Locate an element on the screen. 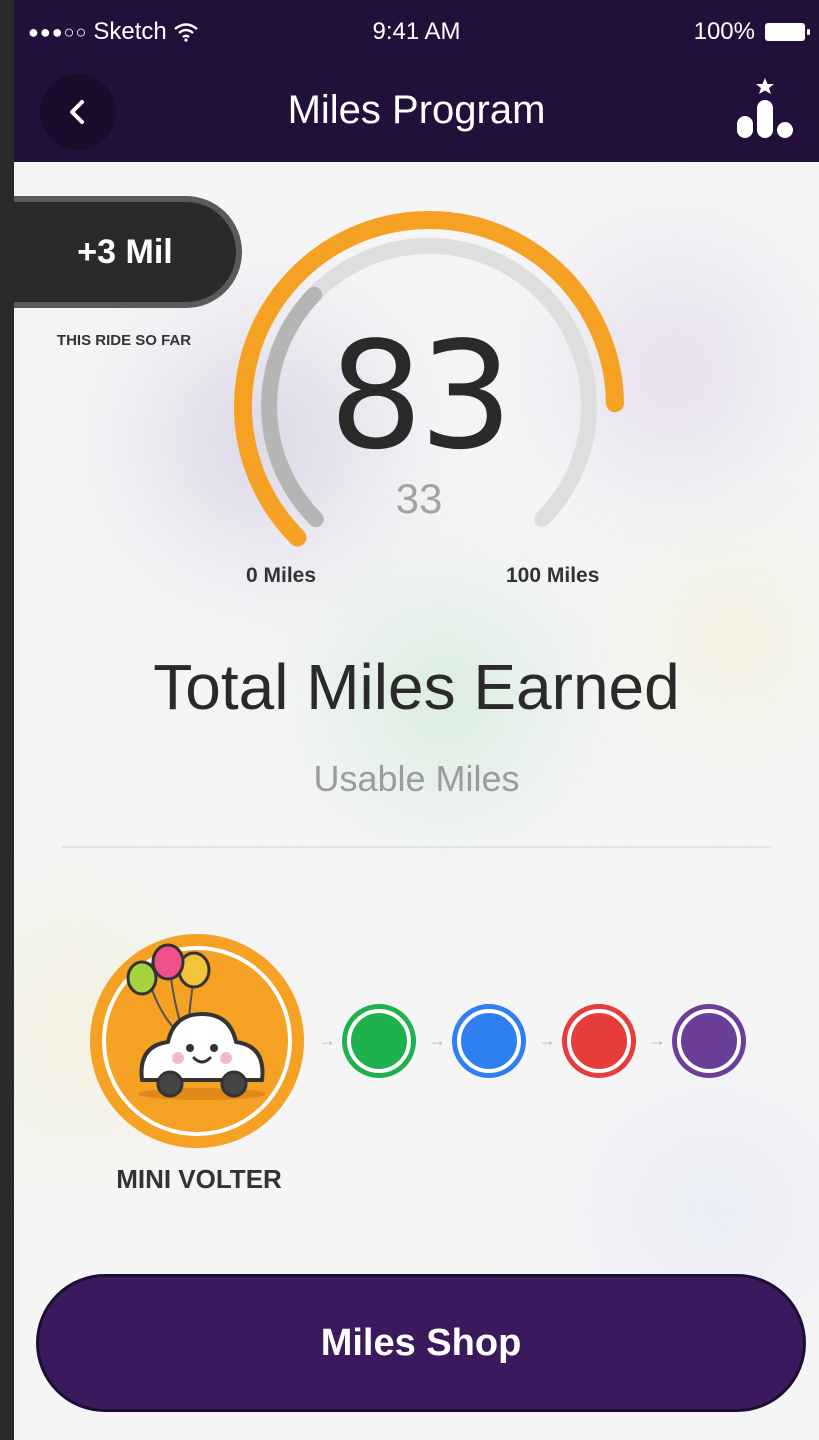 The image size is (819, 1440). level-red is located at coordinates (599, 1041).